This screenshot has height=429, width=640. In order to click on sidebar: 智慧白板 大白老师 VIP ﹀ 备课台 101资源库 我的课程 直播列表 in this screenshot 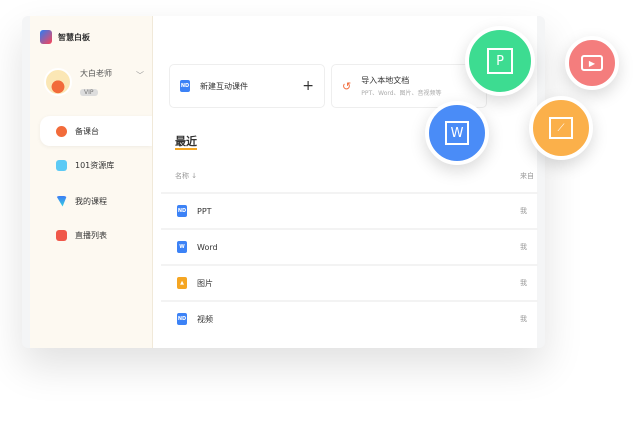, I will do `click(91, 182)`.